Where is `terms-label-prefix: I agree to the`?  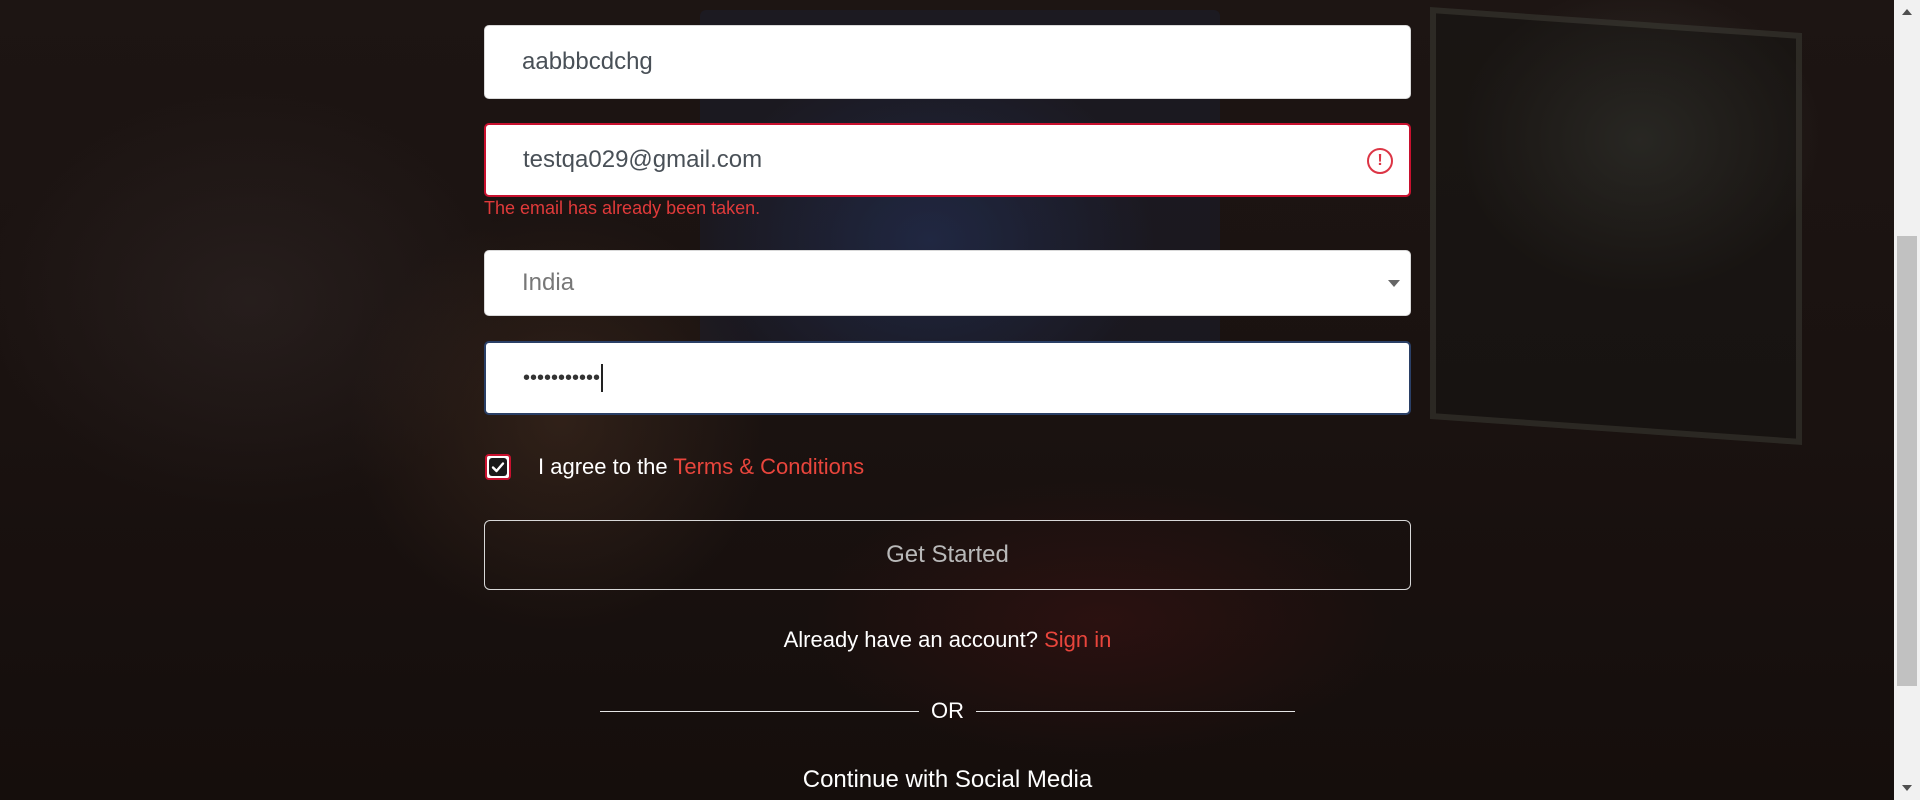 terms-label-prefix: I agree to the is located at coordinates (606, 466).